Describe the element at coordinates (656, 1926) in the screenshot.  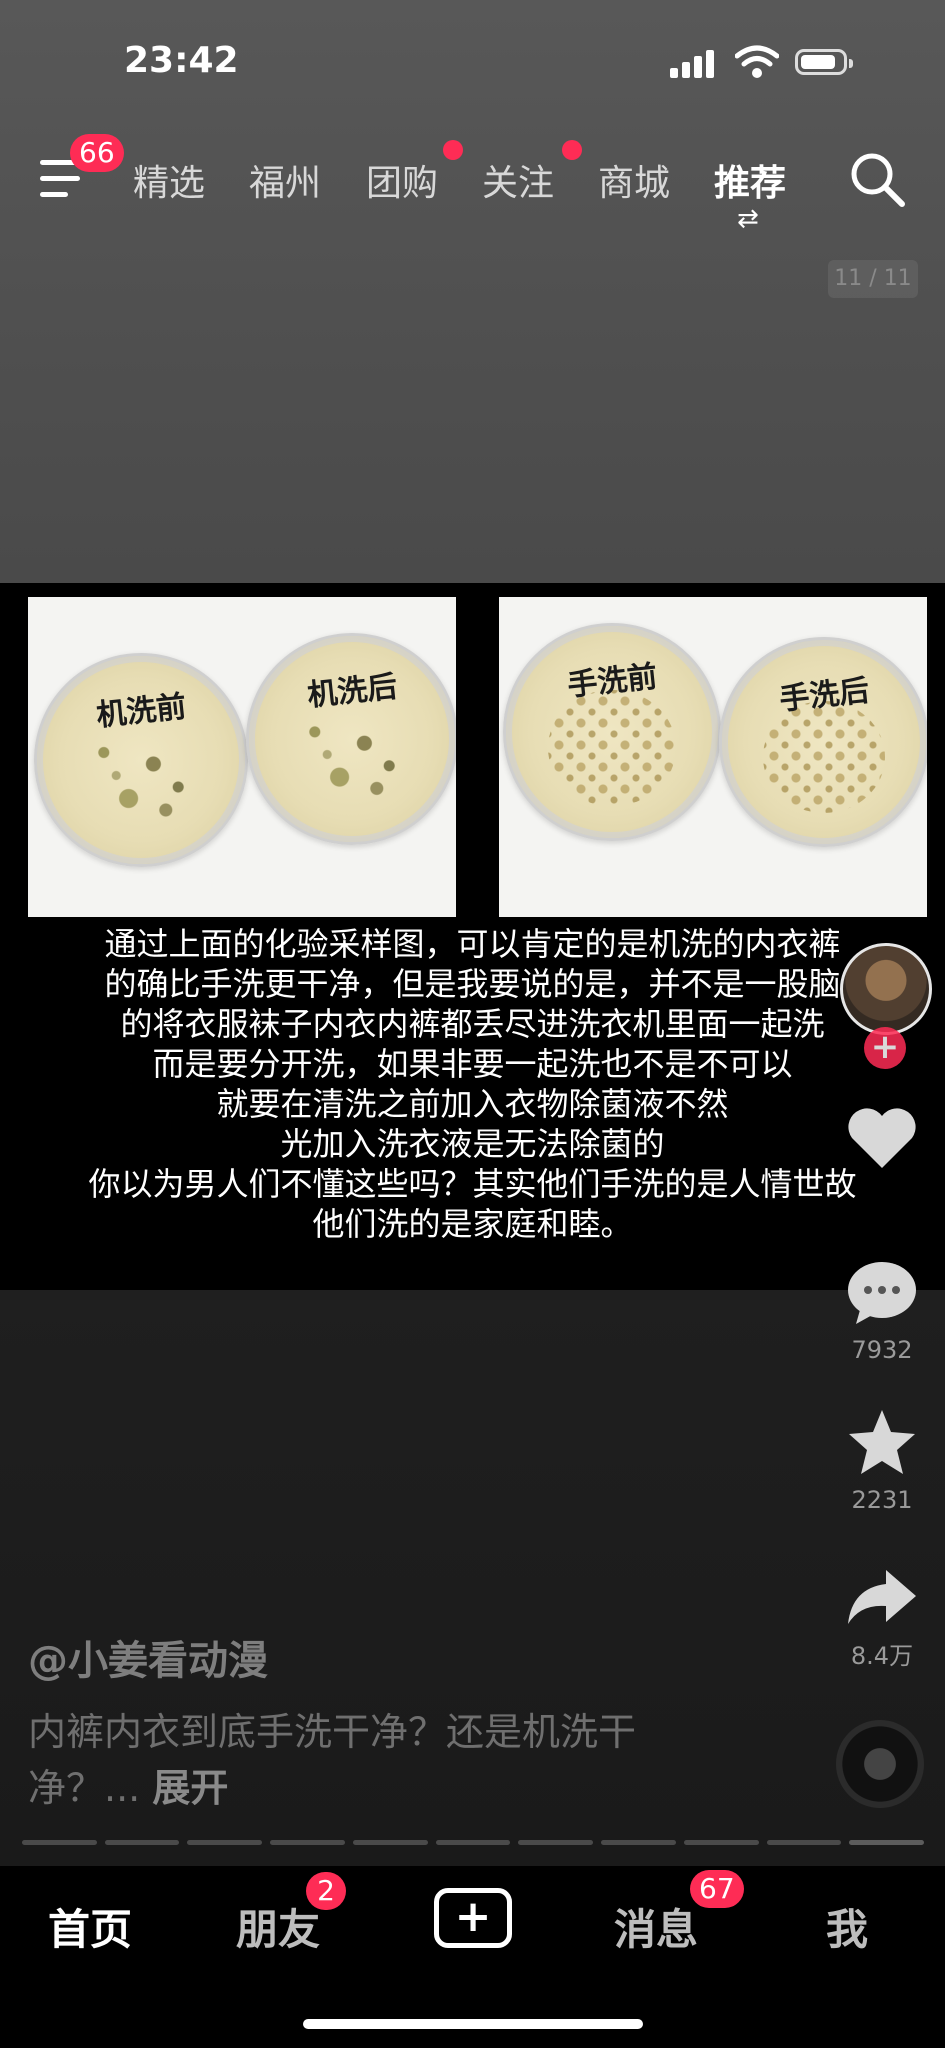
I see `tab-messages: 消息` at that location.